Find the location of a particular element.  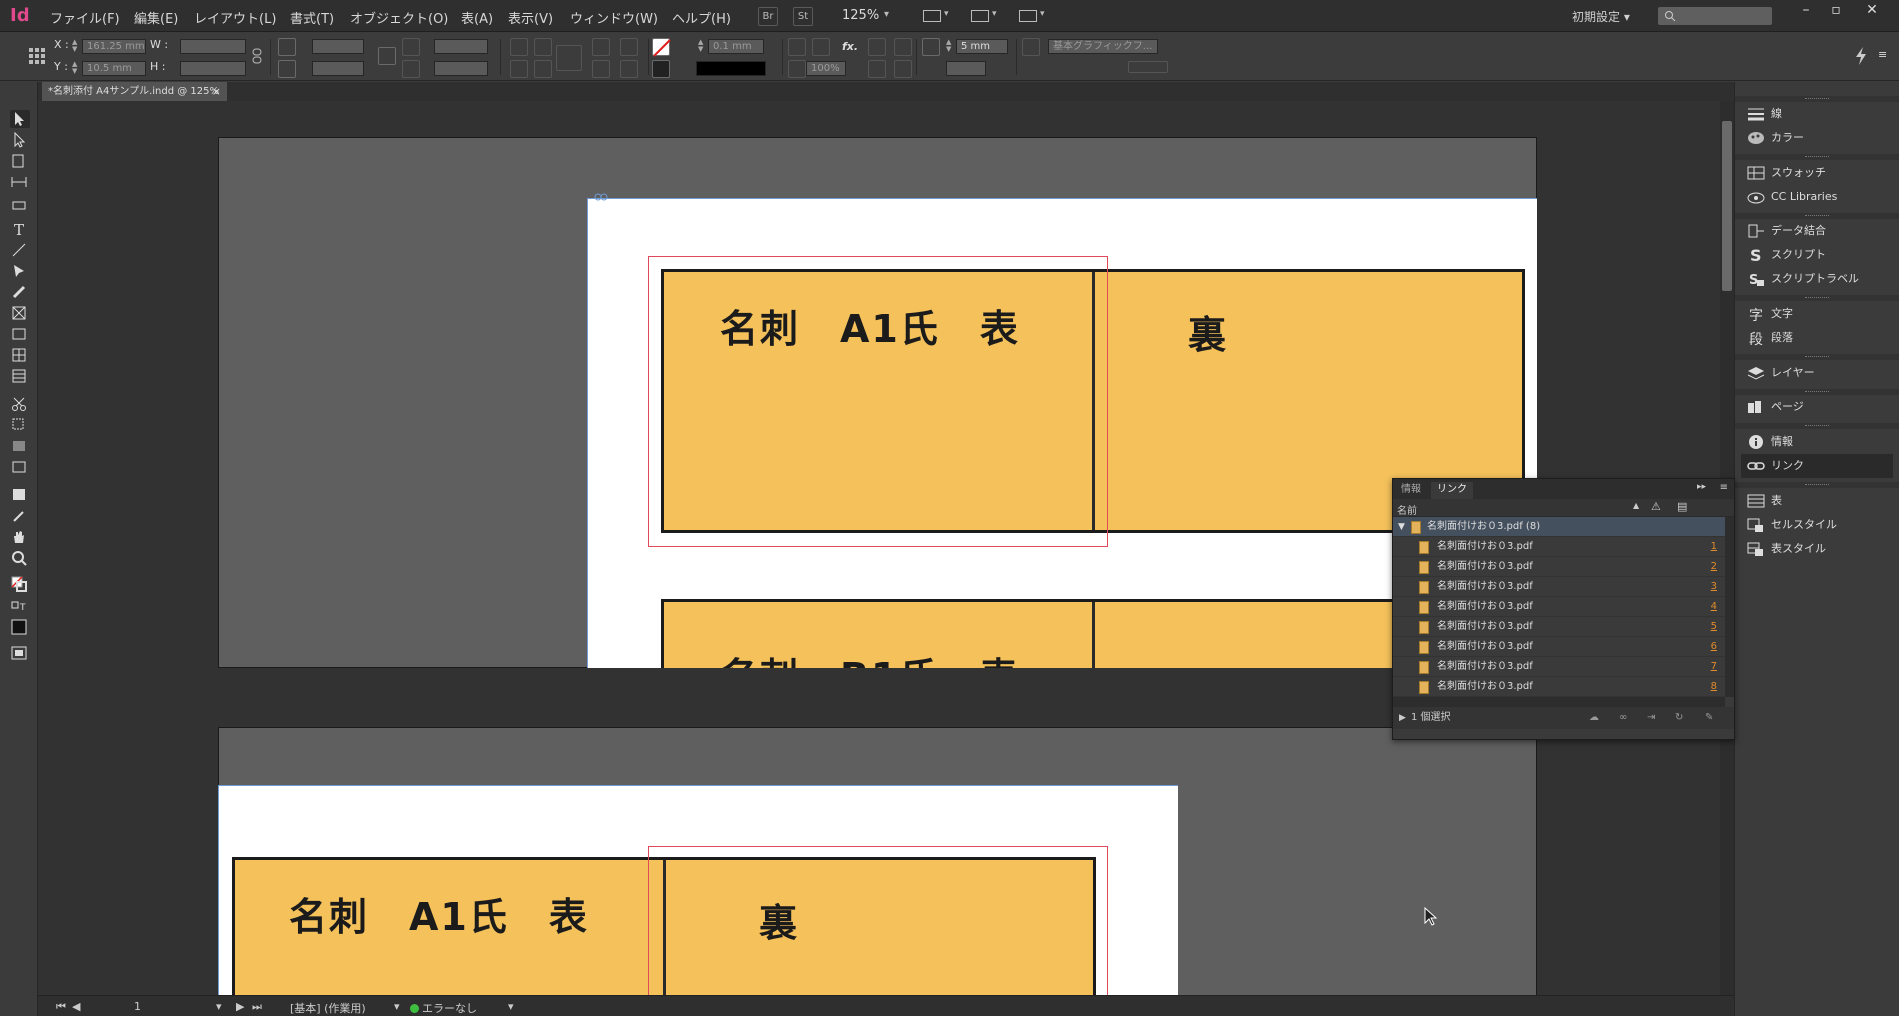

paragraph-p-icon is located at coordinates (569, 58).